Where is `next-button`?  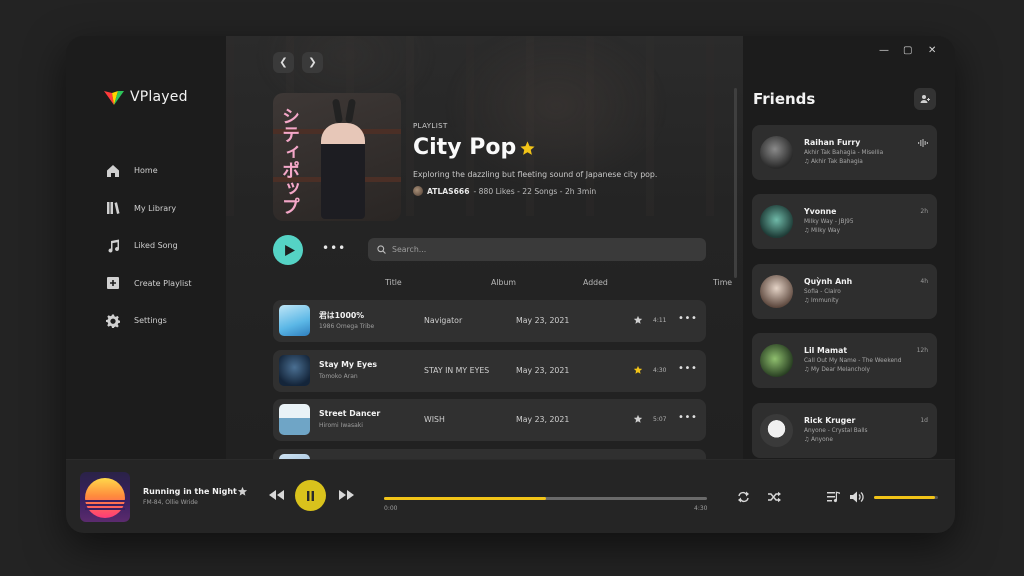
next-button is located at coordinates (346, 495).